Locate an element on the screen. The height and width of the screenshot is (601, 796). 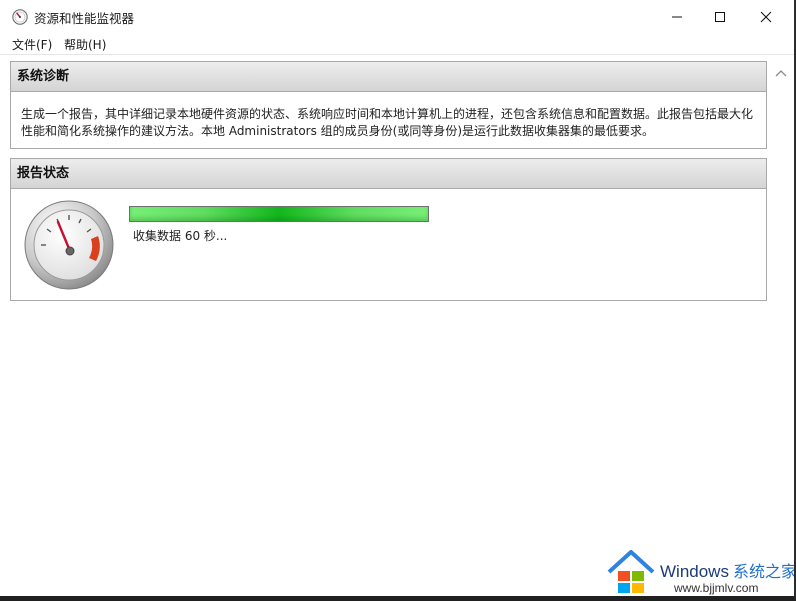
minimize-icon is located at coordinates (677, 17).